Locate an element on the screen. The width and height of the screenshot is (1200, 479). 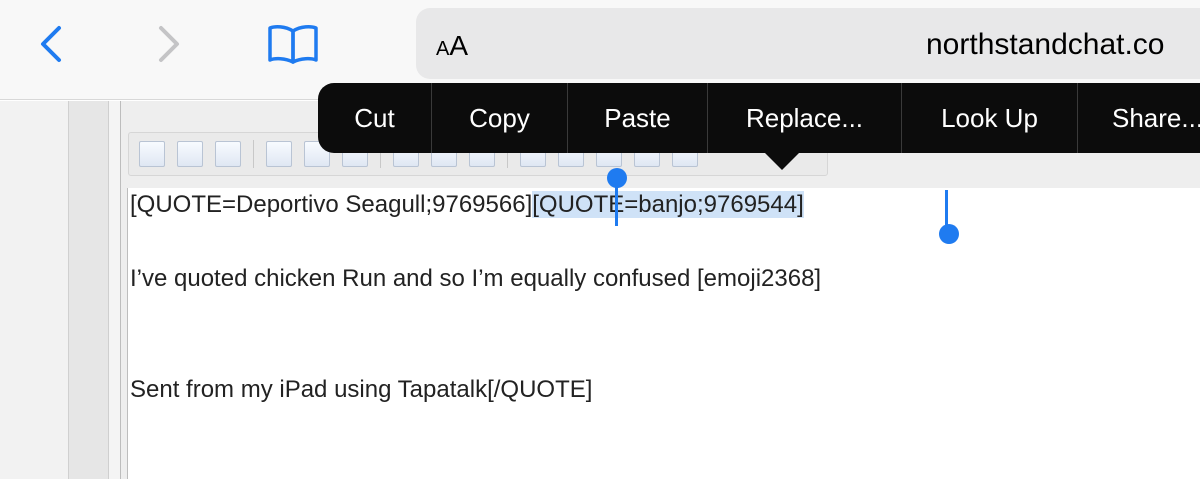
book-icon is located at coordinates (293, 44).